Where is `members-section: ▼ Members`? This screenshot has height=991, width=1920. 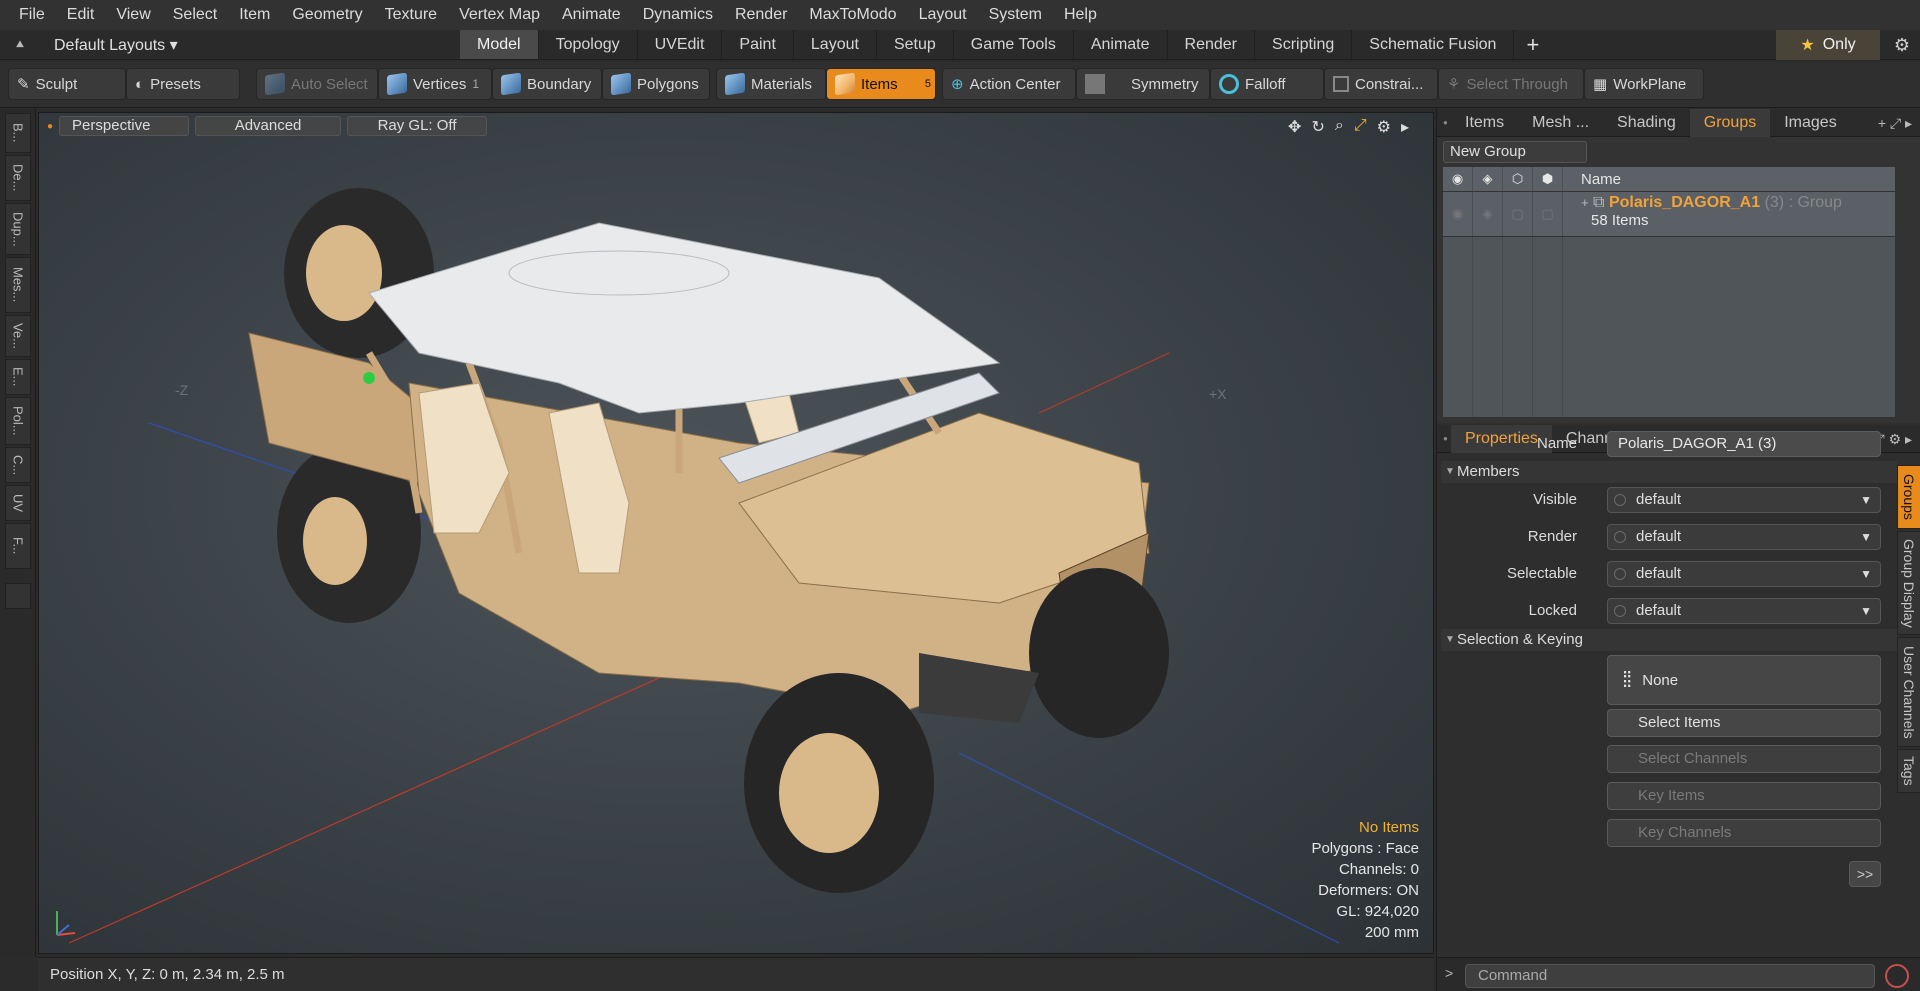 members-section: ▼ Members is located at coordinates (1669, 472).